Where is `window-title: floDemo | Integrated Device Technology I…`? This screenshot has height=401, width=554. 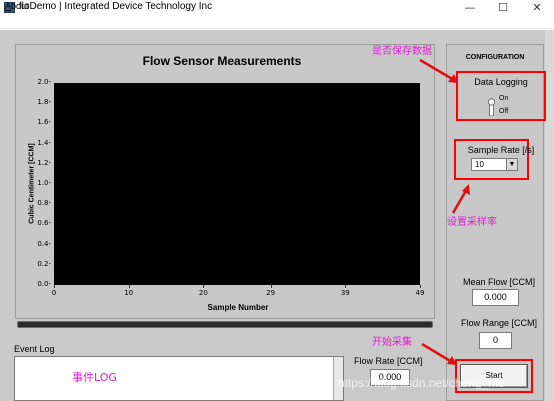
window-title: floDemo | Integrated Device Technology I… is located at coordinates (116, 6).